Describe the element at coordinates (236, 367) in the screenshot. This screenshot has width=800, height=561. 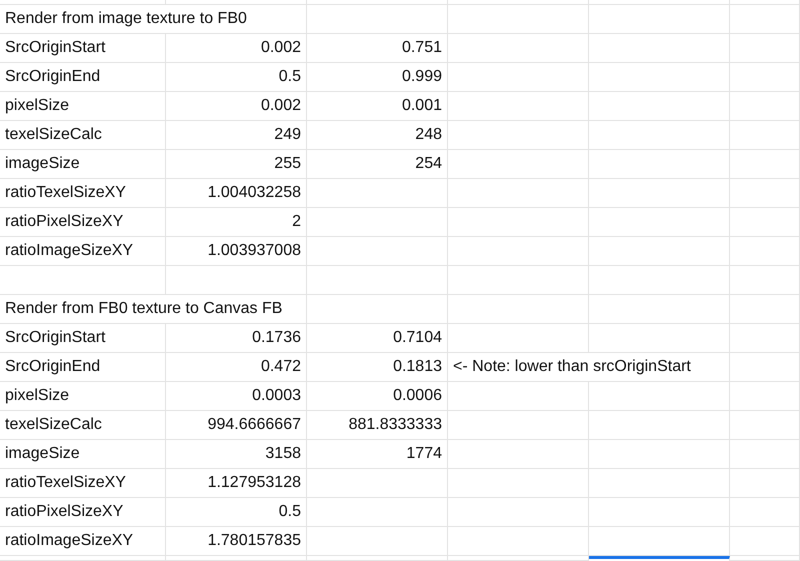
I see `table-cell: 0.472` at that location.